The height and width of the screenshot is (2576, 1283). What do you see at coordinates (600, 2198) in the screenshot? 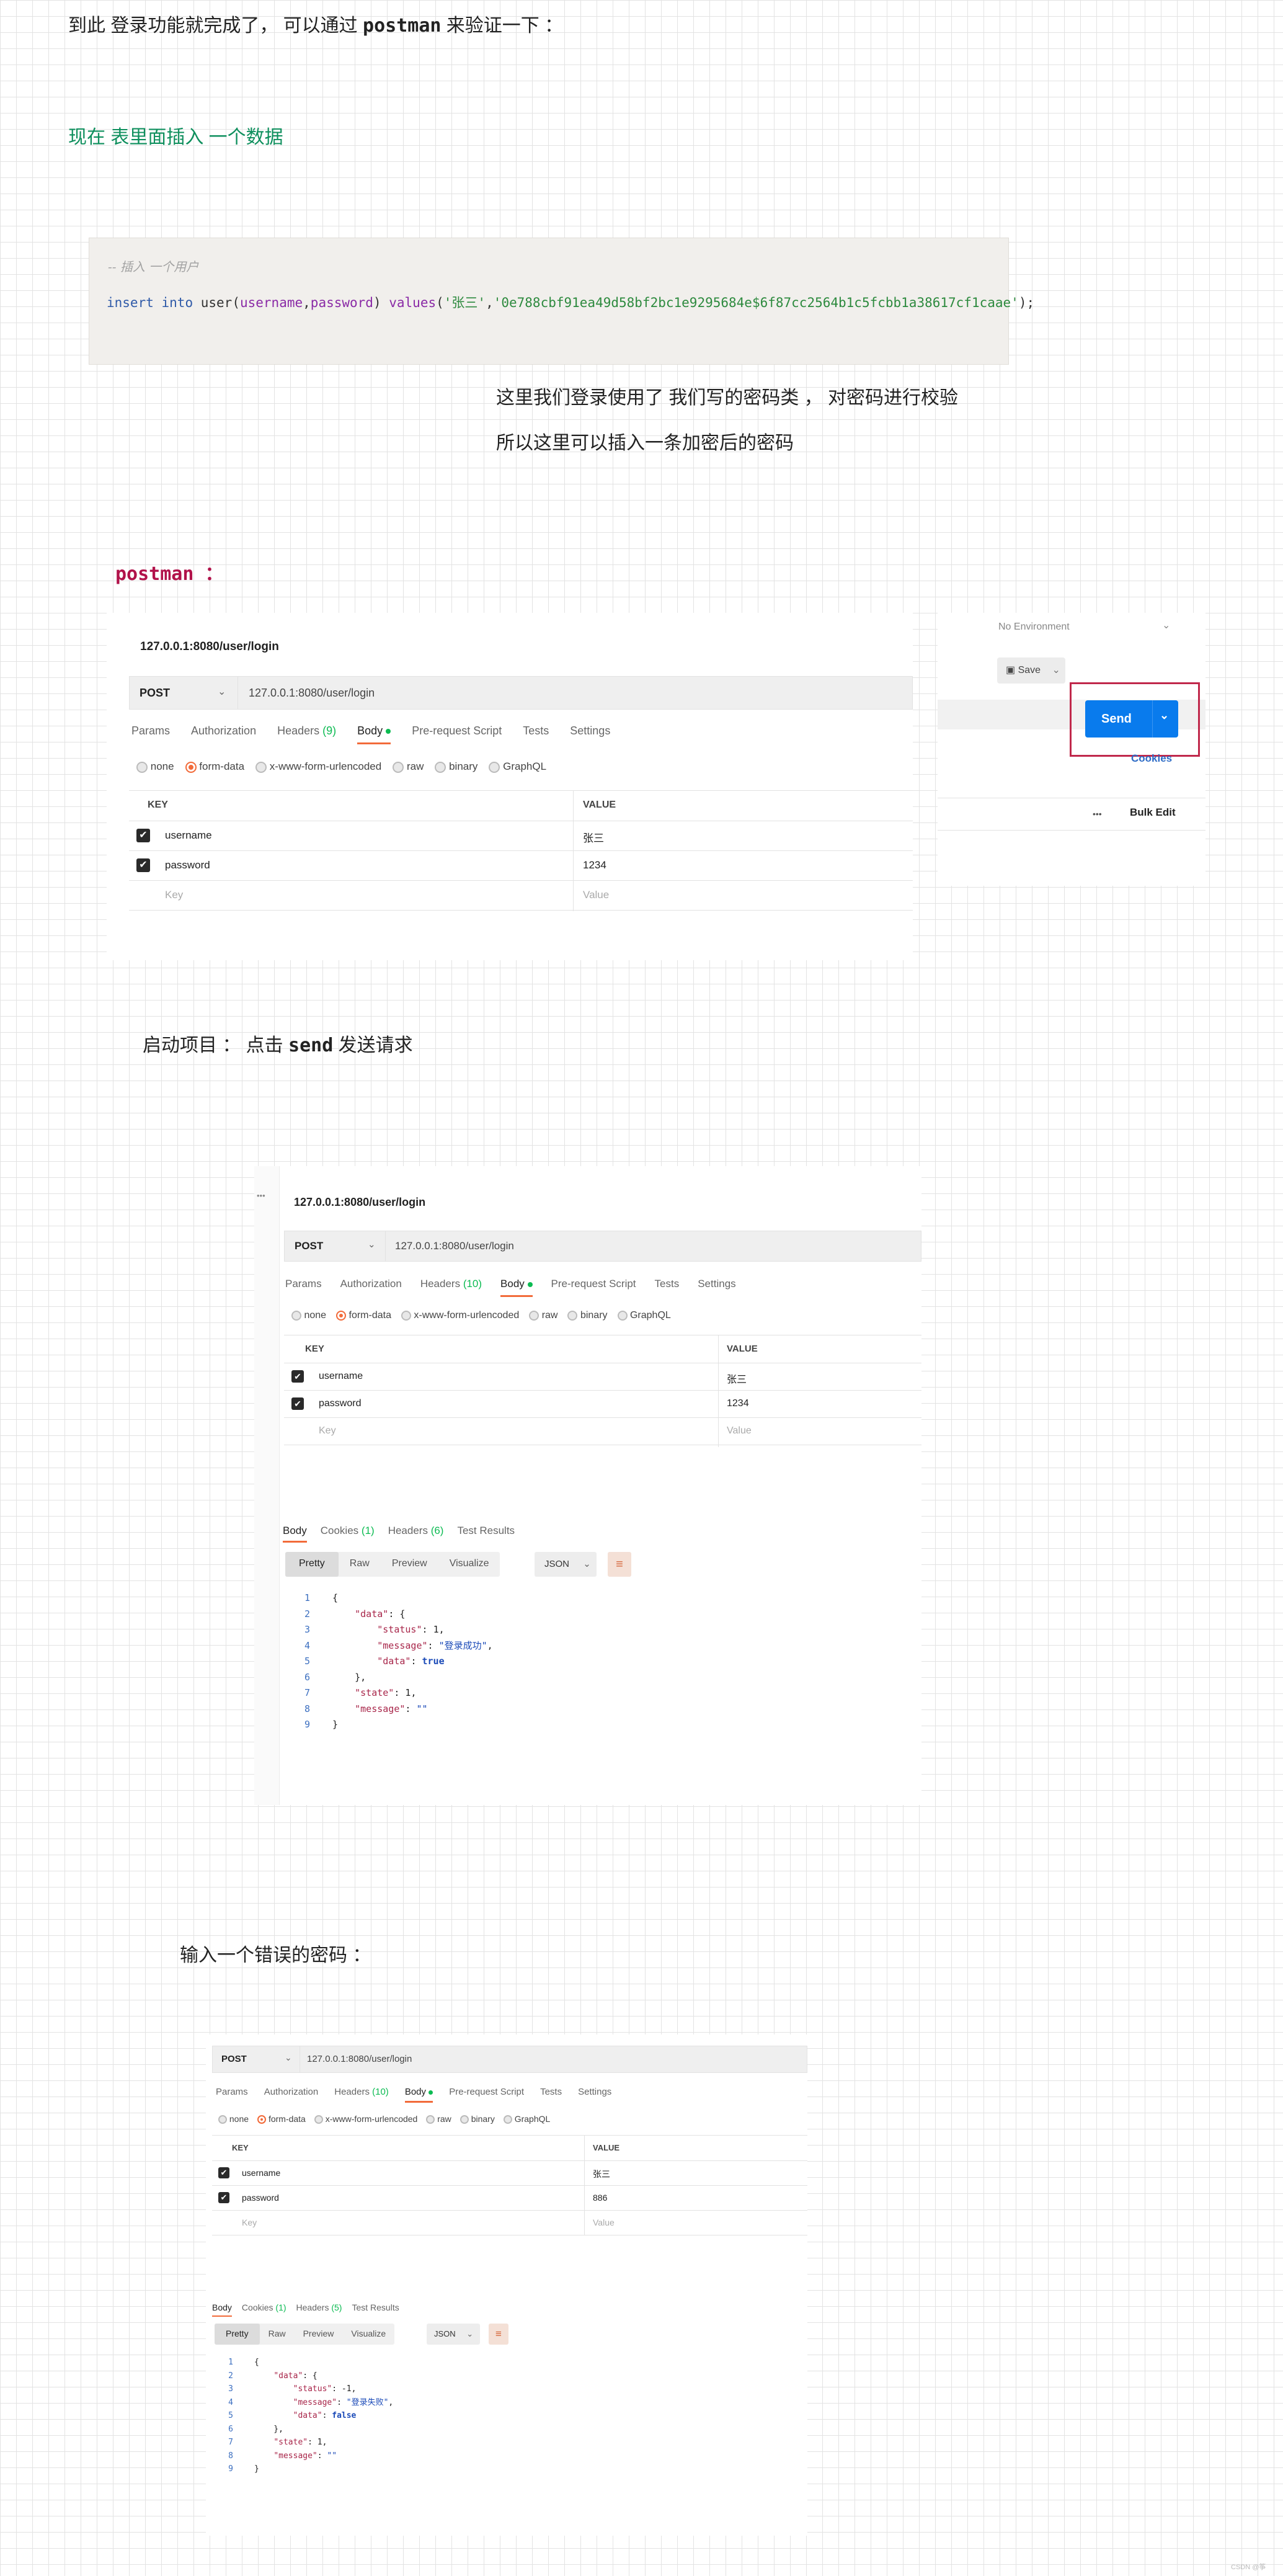
I see `row-value: 886` at bounding box center [600, 2198].